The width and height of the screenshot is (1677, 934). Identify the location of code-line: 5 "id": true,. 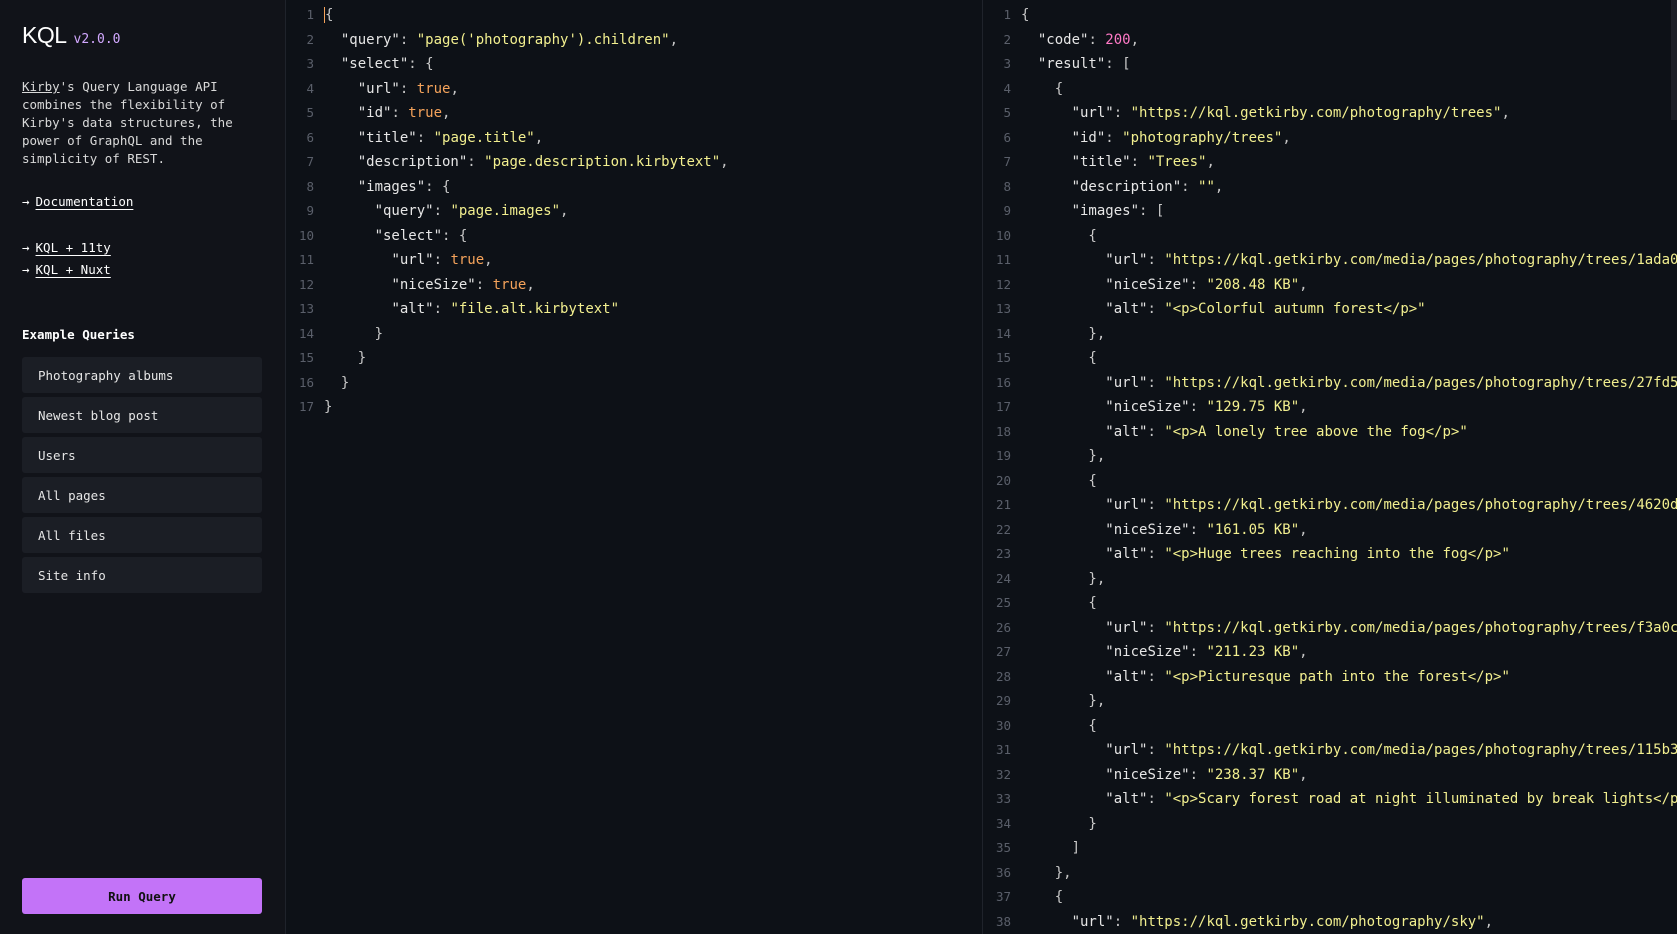
(368, 113).